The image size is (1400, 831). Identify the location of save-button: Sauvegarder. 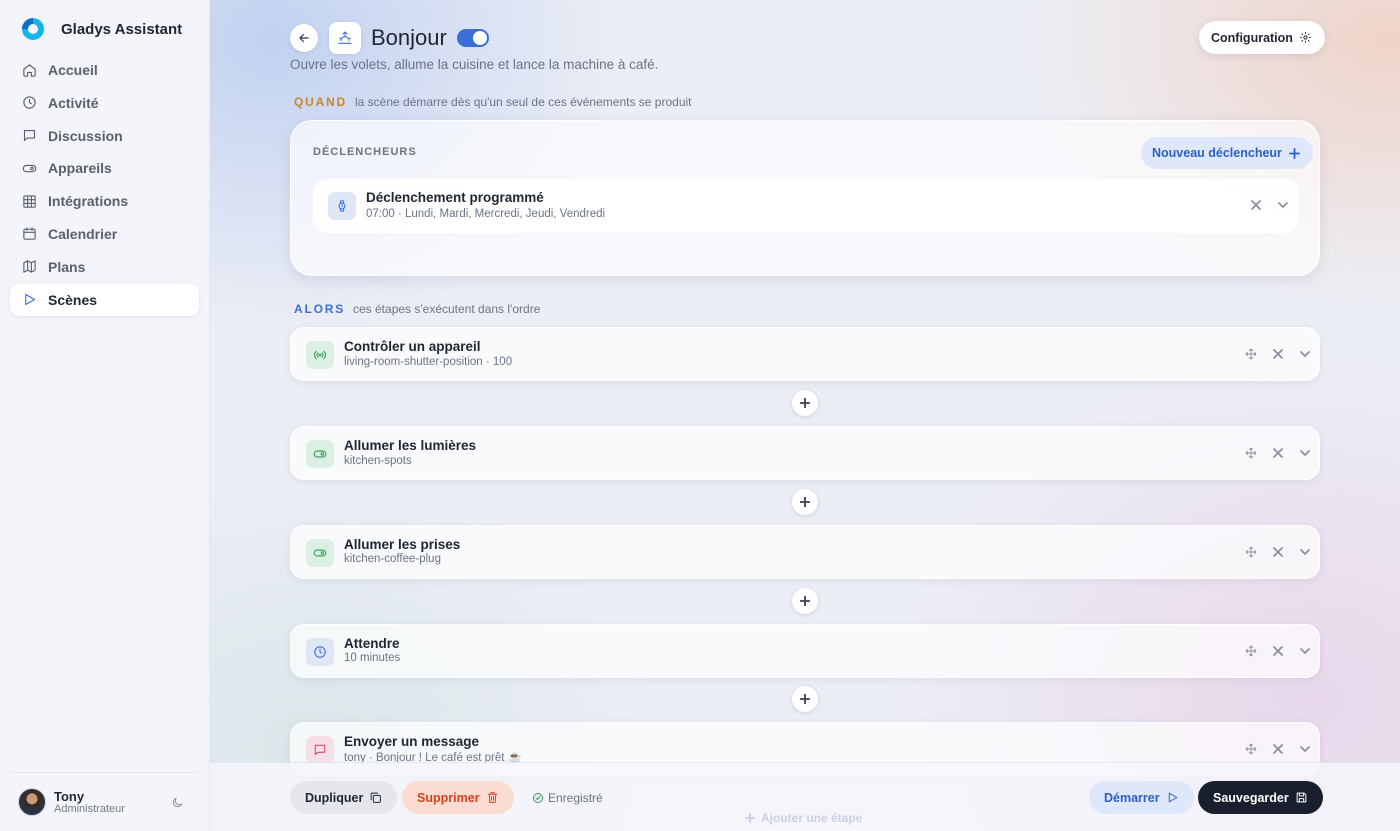
(1260, 797).